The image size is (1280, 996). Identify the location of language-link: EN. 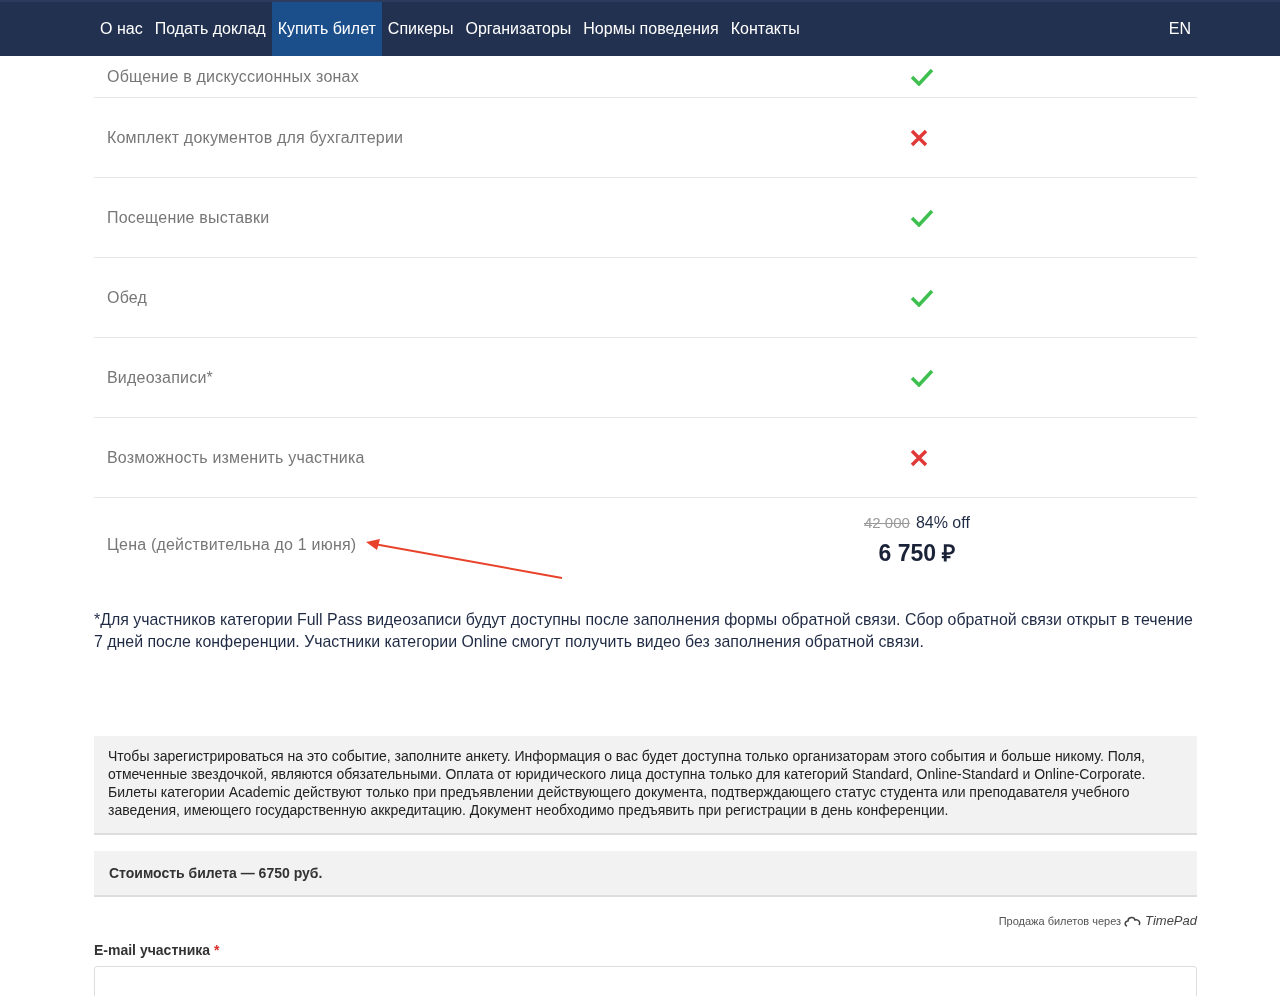
(1179, 29).